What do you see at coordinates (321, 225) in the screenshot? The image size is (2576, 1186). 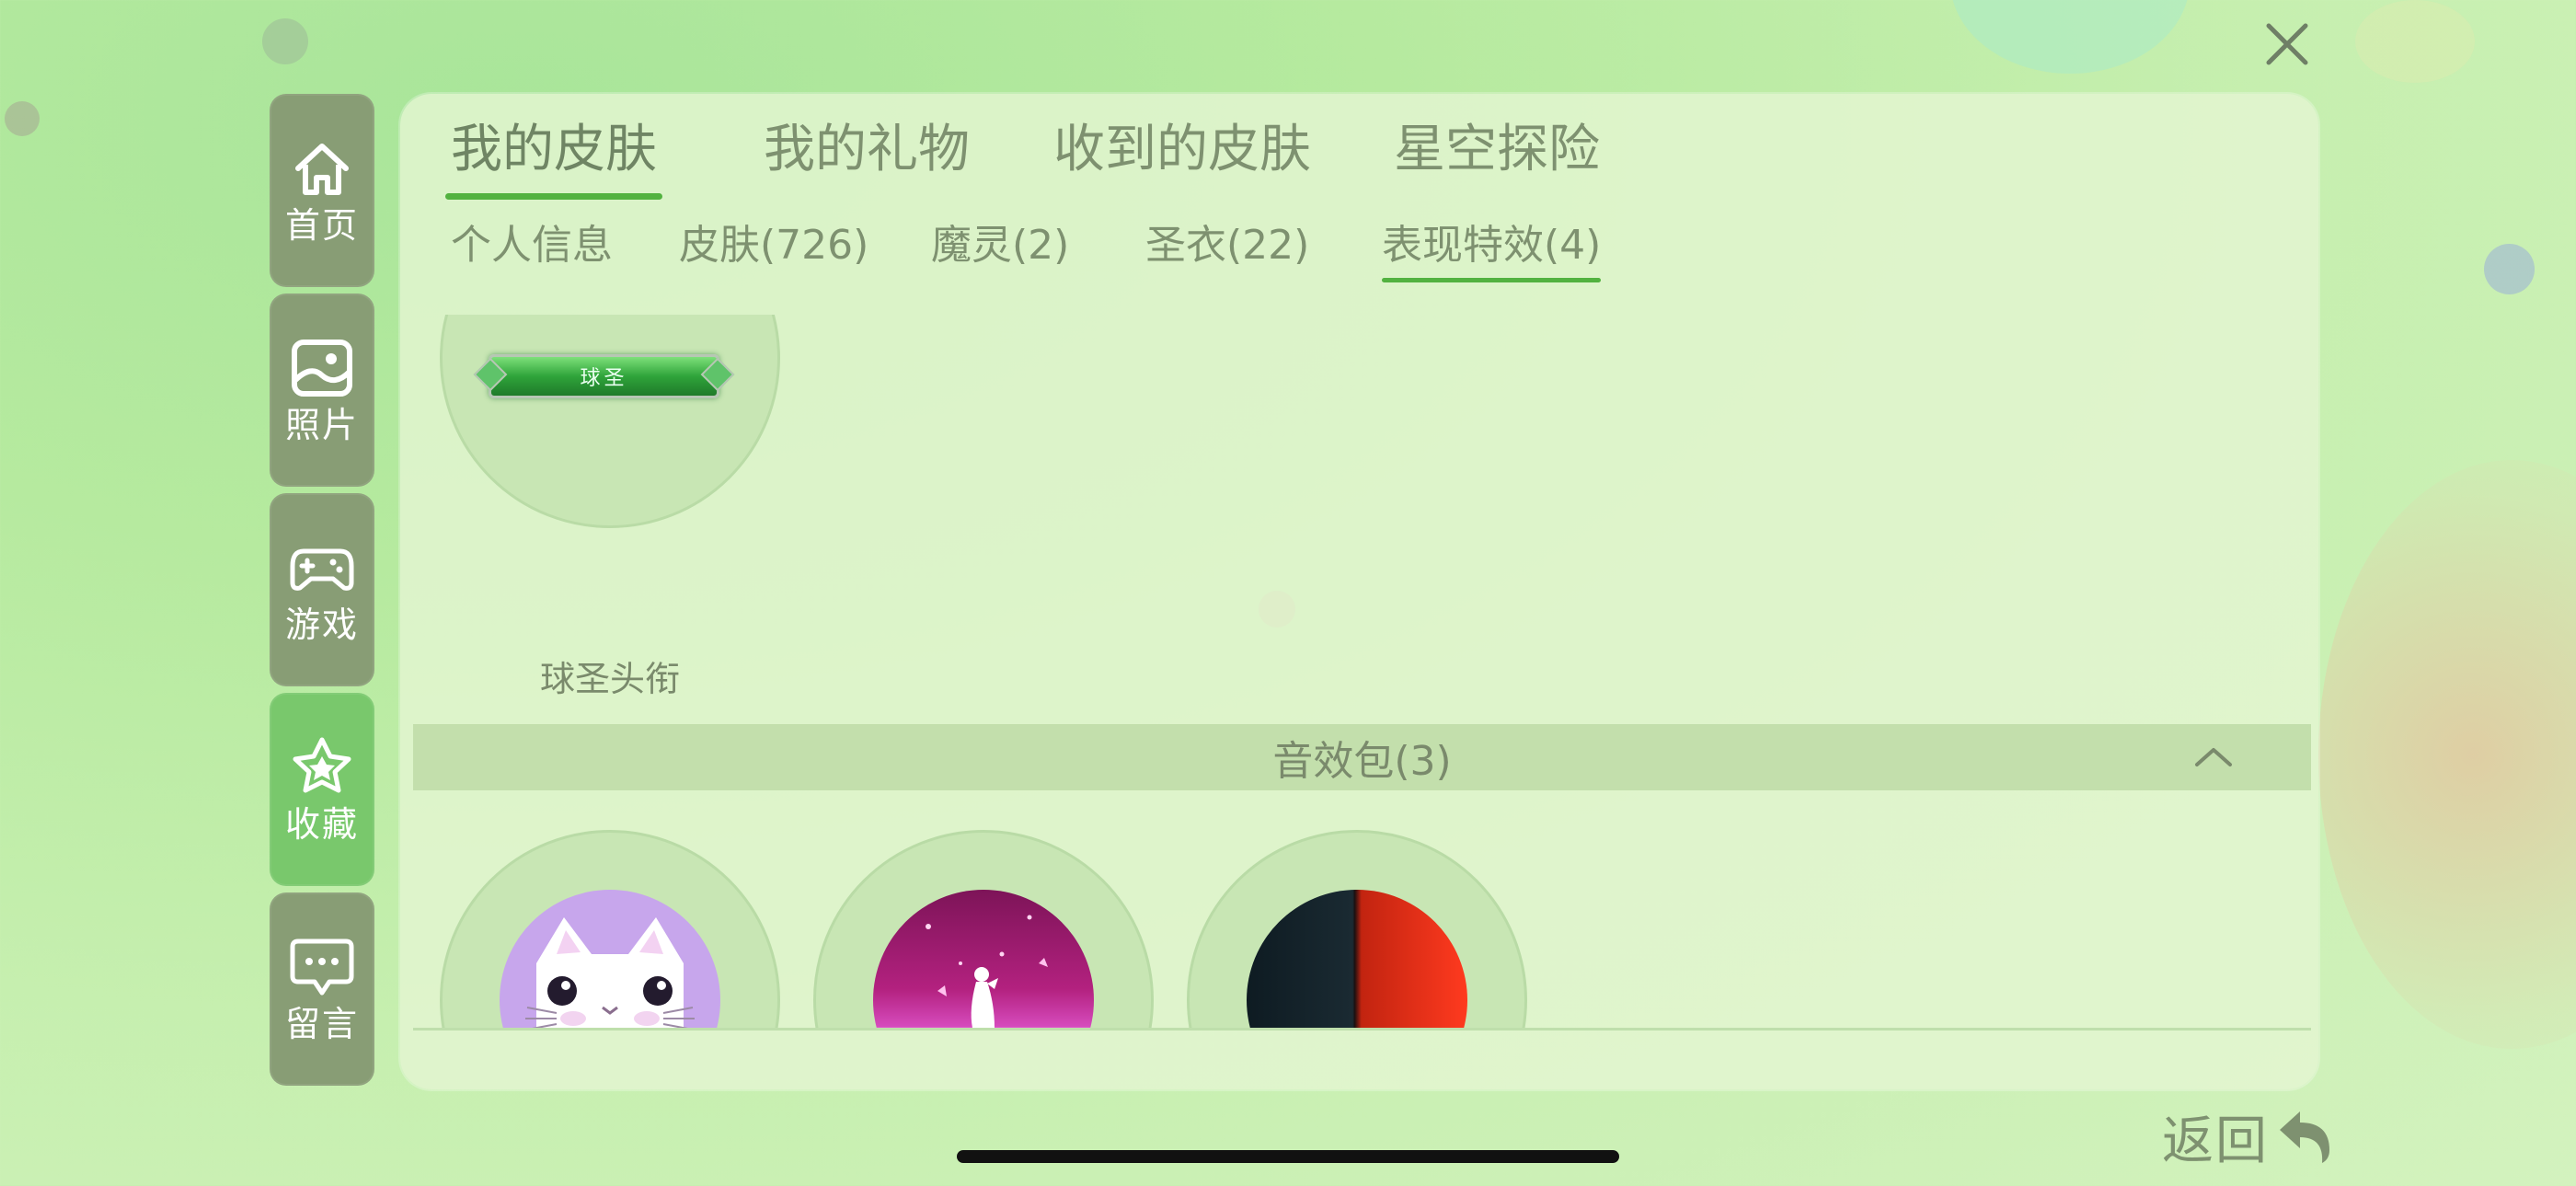 I see `sidebar-item-label: 首页` at bounding box center [321, 225].